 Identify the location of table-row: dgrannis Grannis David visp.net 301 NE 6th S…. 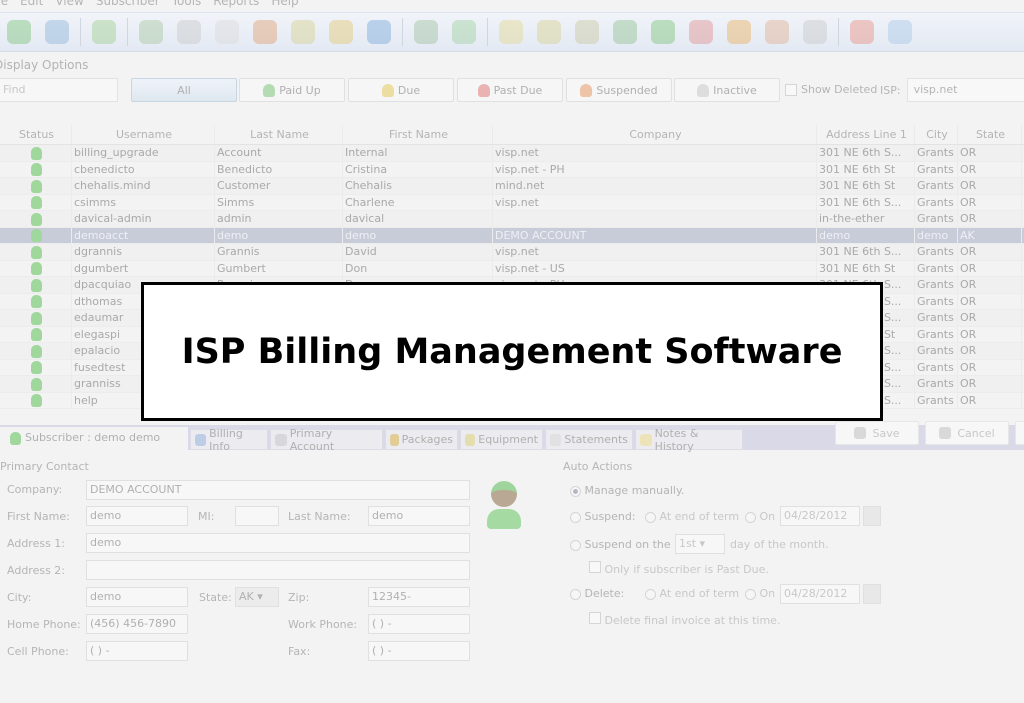
(512, 252).